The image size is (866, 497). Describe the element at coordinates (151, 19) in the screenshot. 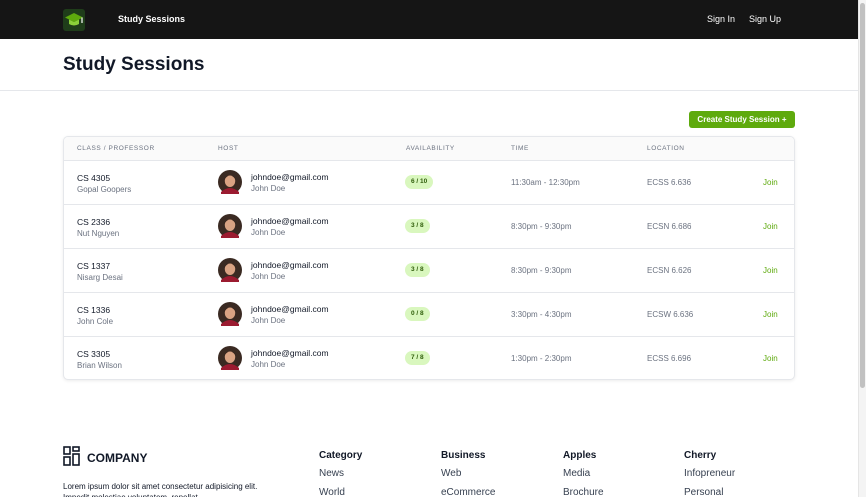

I see `brand-title: Study Sessions` at that location.